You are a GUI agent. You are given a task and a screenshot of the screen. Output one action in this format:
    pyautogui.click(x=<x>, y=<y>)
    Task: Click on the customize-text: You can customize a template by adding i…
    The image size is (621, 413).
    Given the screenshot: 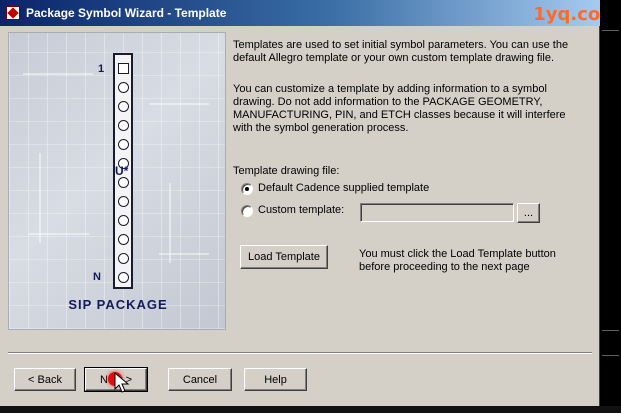 What is the action you would take?
    pyautogui.click(x=399, y=108)
    